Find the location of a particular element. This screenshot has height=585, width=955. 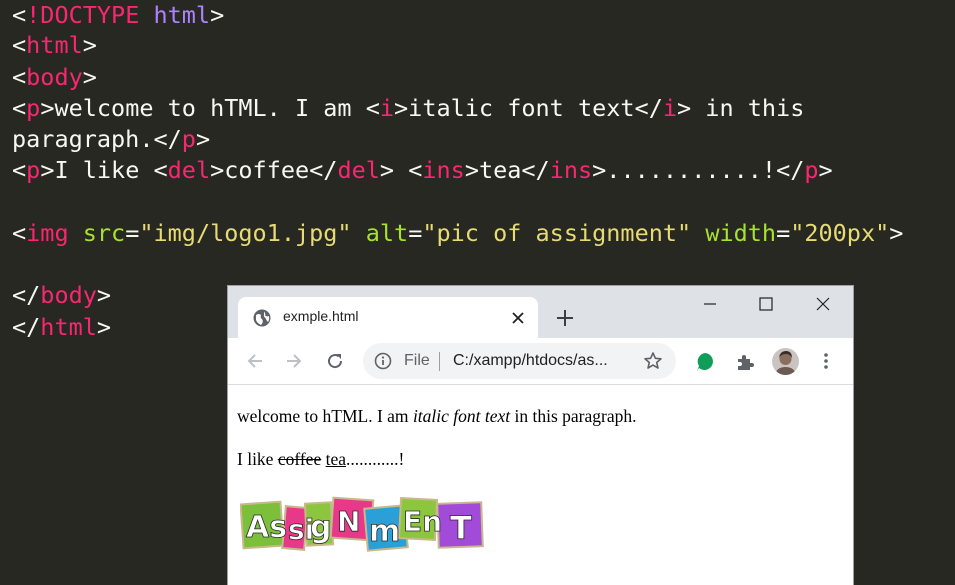

star-icon is located at coordinates (653, 361).